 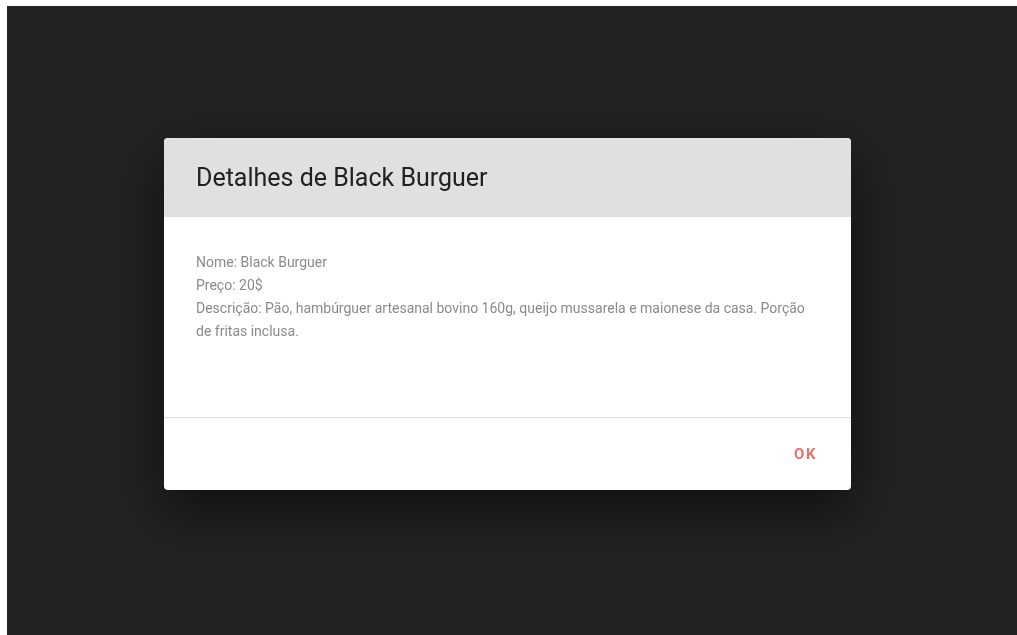 I want to click on dialog-title: Detalhes de Black Burguer, so click(x=342, y=177).